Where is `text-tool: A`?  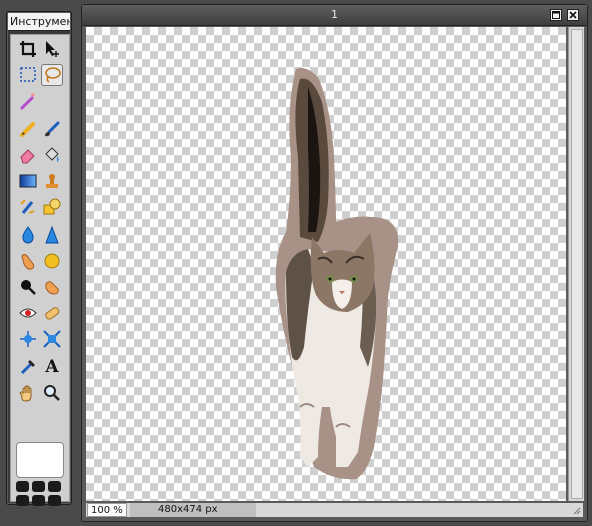
text-tool: A is located at coordinates (52, 367).